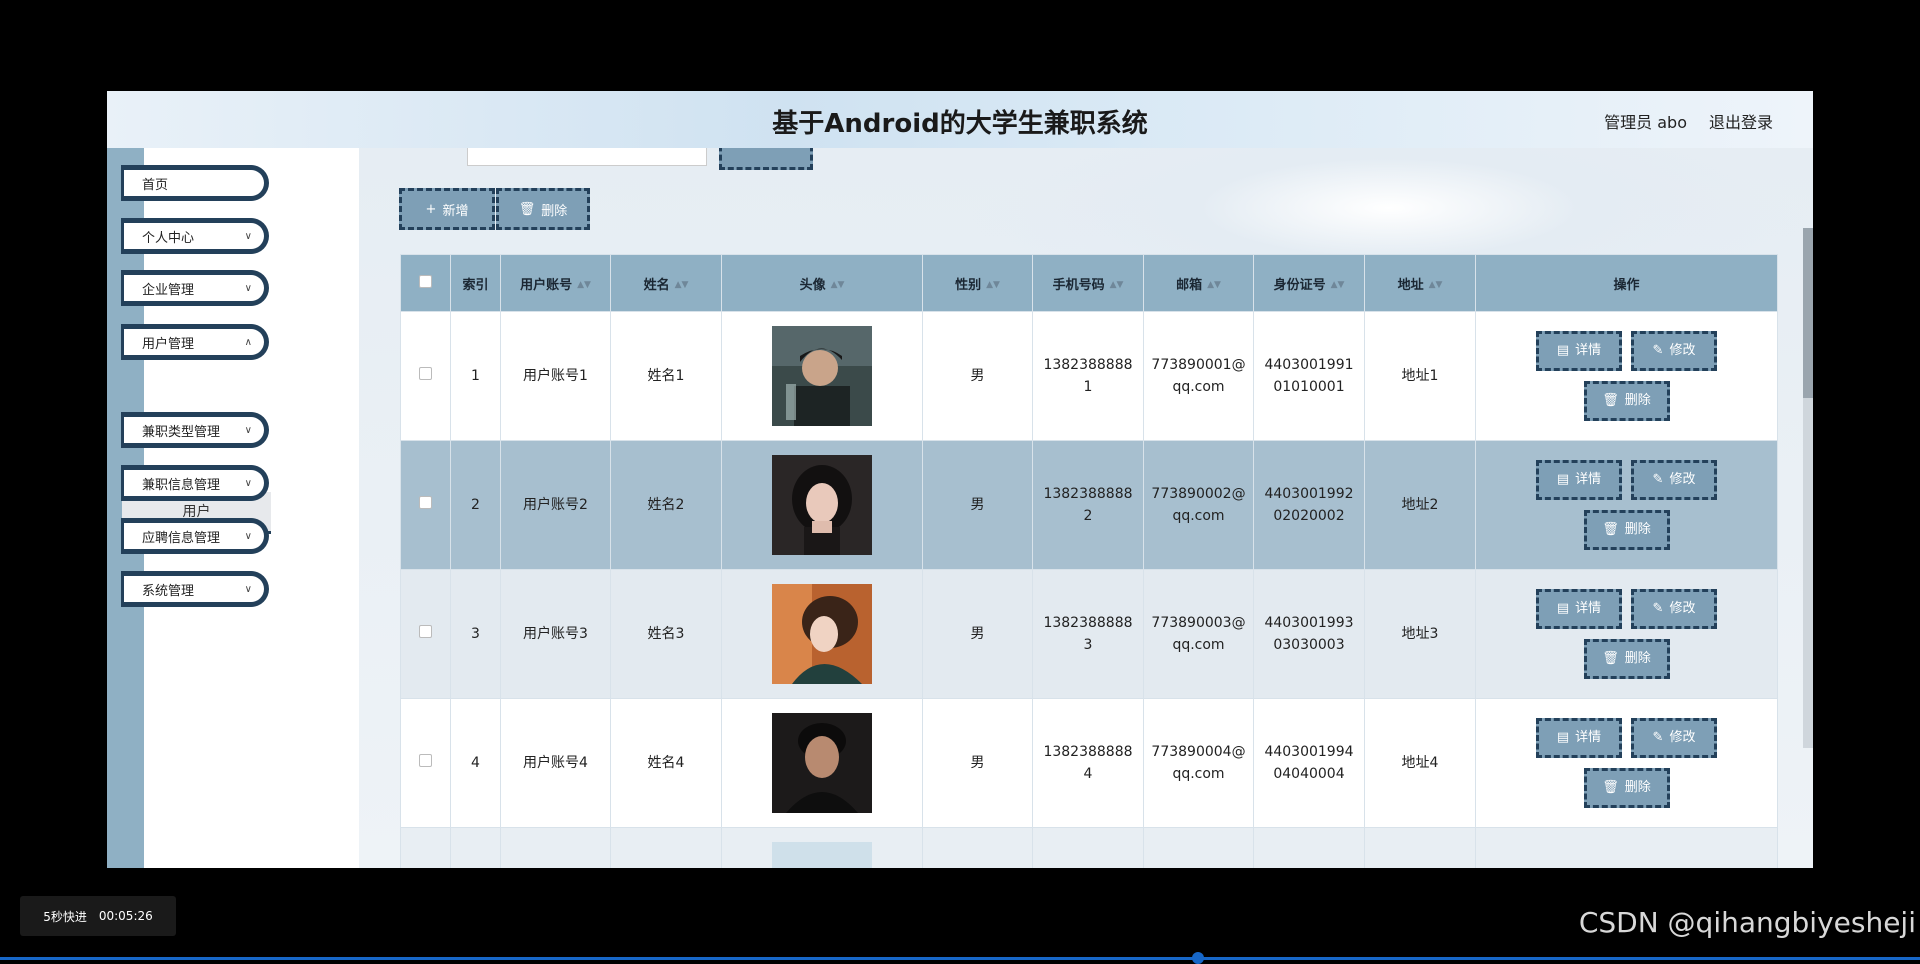 This screenshot has height=964, width=1920. I want to click on search-button, so click(766, 159).